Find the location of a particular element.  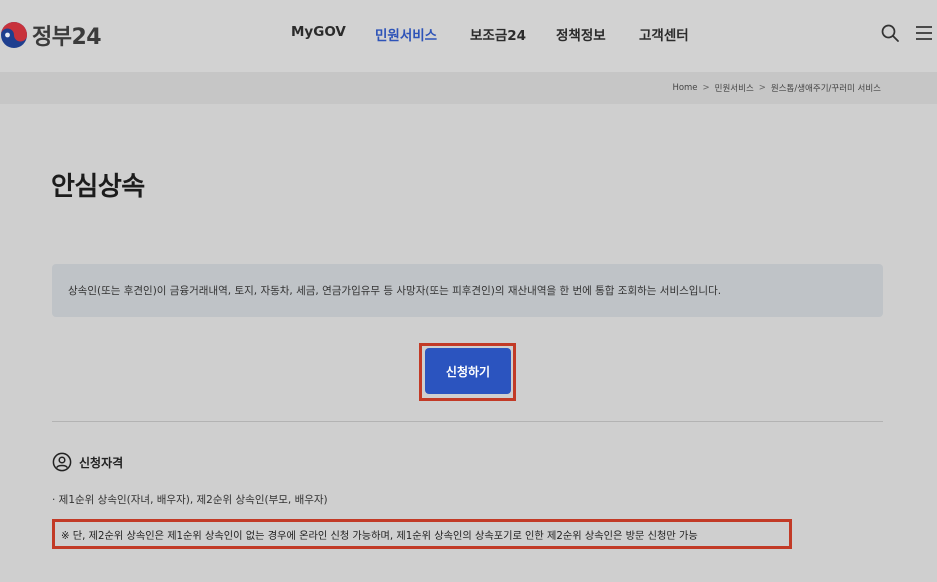

breadcrumb-civil-service: 민원서비스 is located at coordinates (734, 88).